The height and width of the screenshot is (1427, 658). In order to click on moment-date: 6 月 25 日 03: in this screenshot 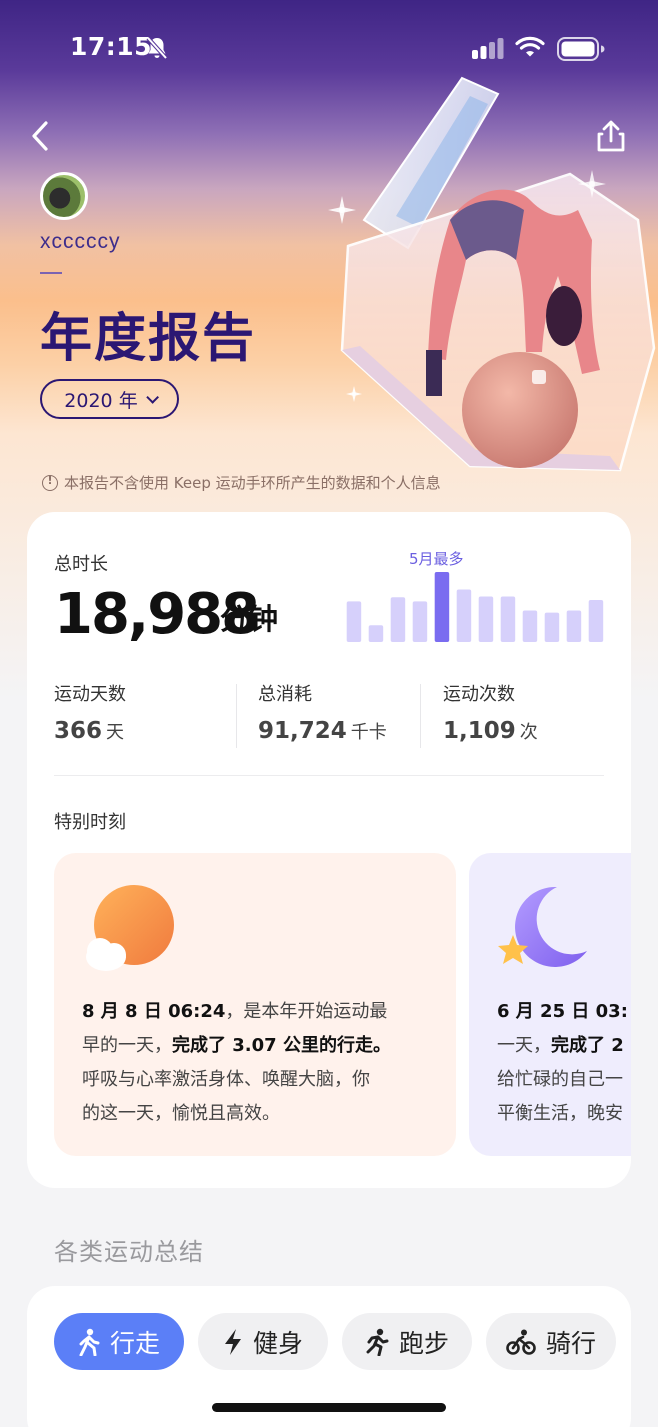, I will do `click(562, 1011)`.